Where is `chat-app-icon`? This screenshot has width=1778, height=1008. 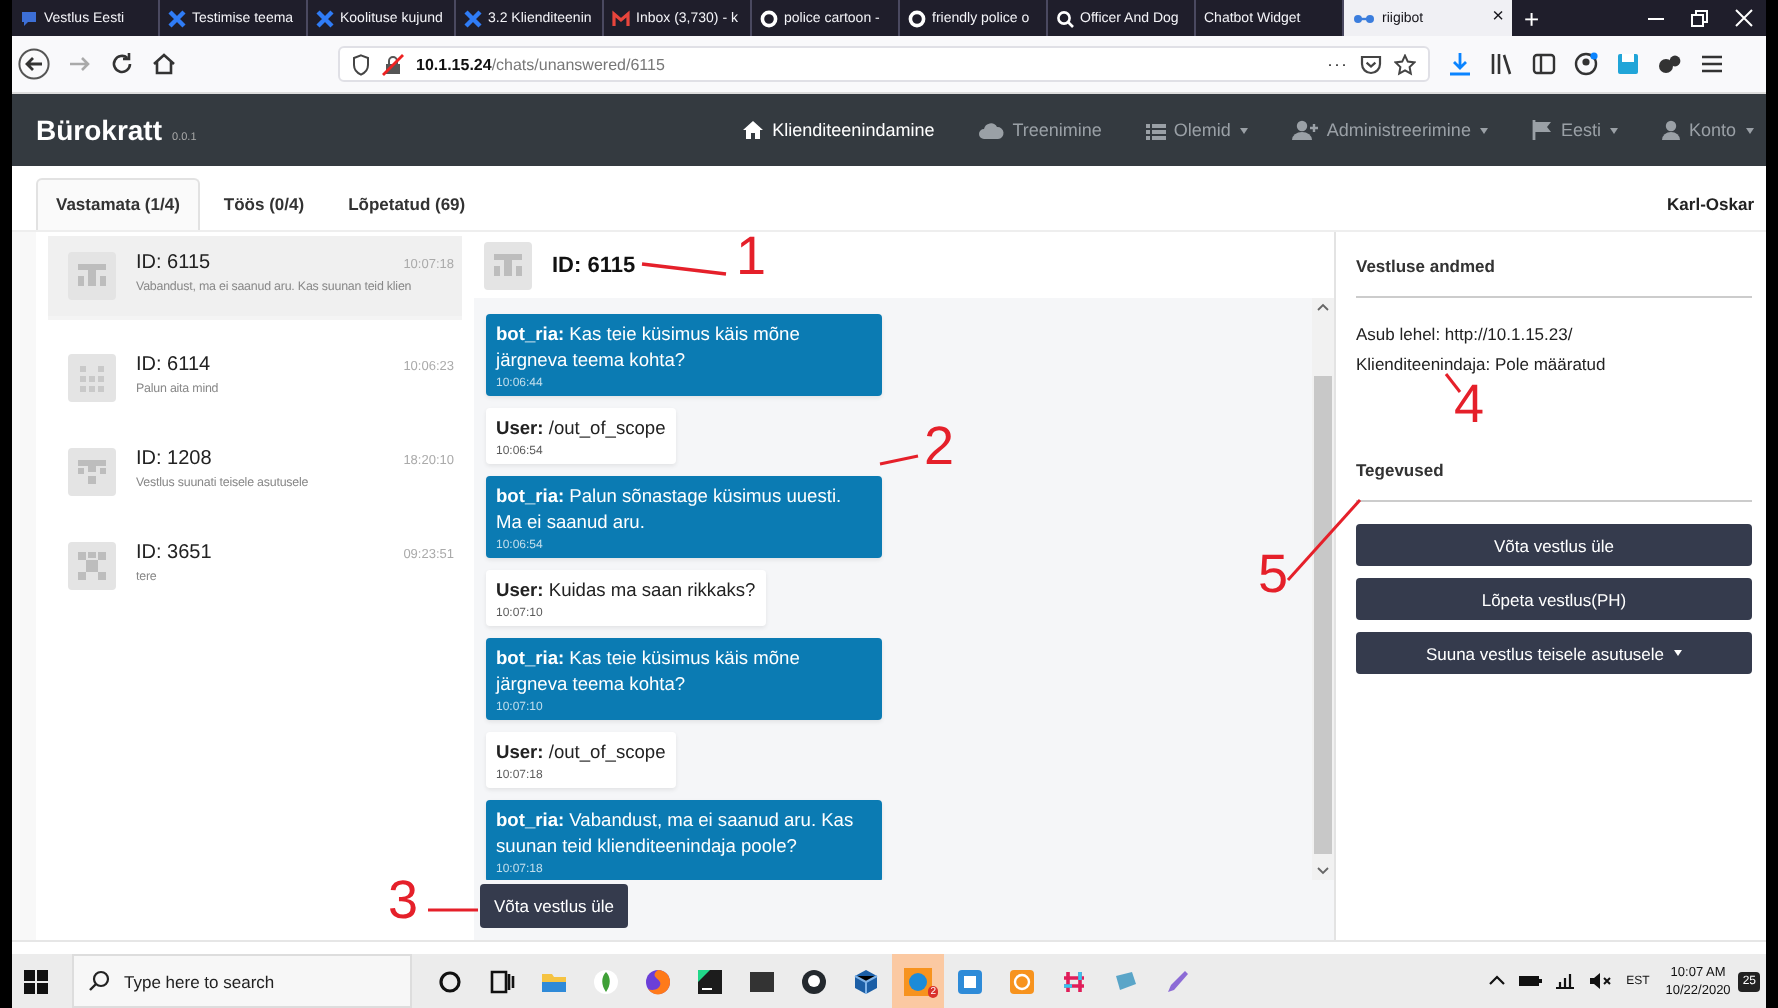 chat-app-icon is located at coordinates (918, 981).